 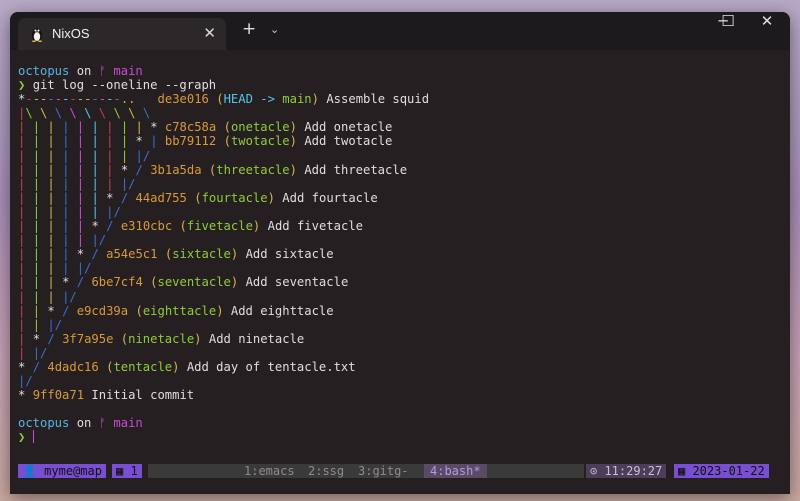 What do you see at coordinates (326, 471) in the screenshot?
I see `window-item-ssg: 2:ssg` at bounding box center [326, 471].